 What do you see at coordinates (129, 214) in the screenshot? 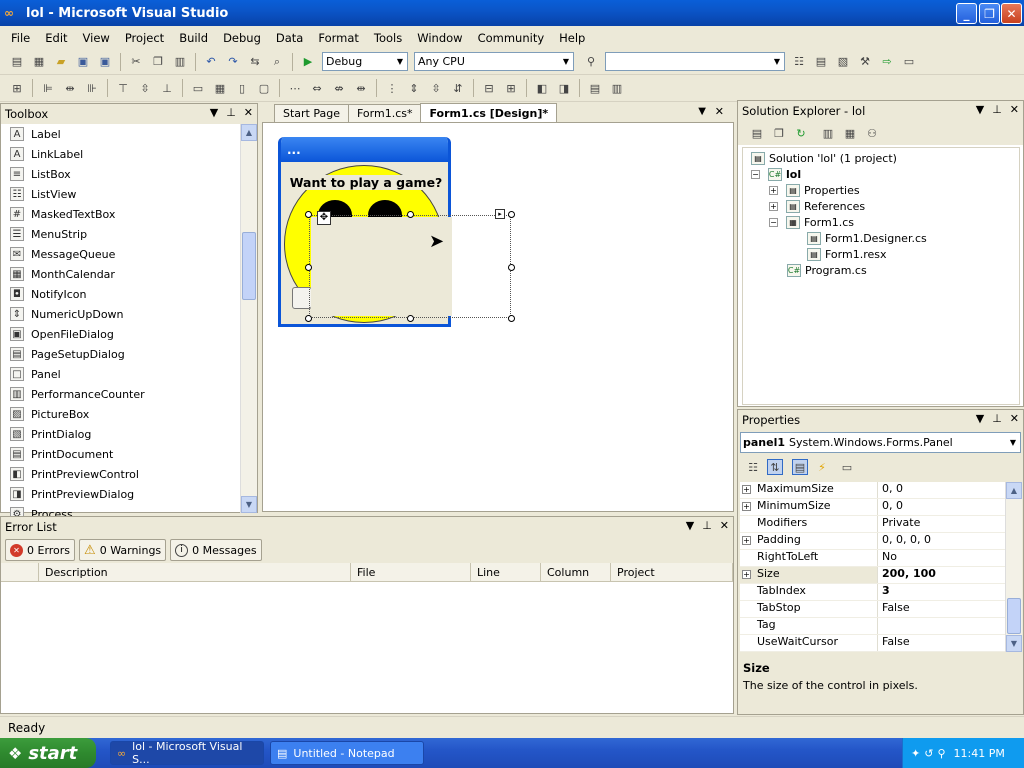
I see `toolbox-item: # MaskedTextBox` at bounding box center [129, 214].